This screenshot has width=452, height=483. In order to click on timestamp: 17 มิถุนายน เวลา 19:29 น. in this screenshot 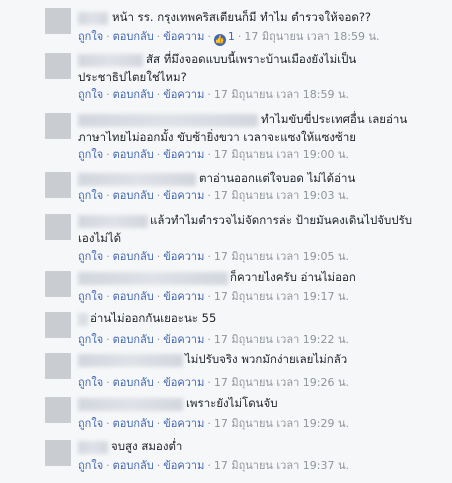, I will do `click(281, 423)`.